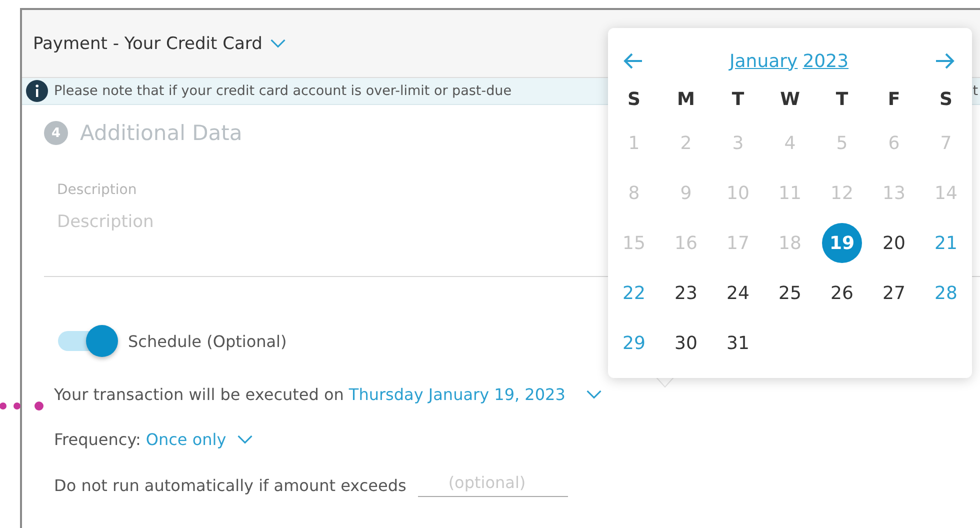  What do you see at coordinates (686, 343) in the screenshot?
I see `calendar-day: 30` at bounding box center [686, 343].